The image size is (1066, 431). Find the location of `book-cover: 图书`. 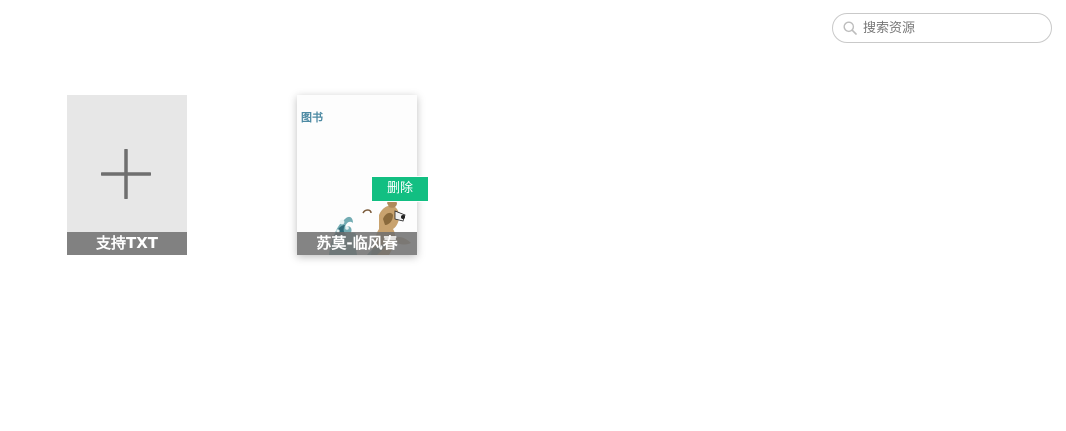

book-cover: 图书 is located at coordinates (357, 175).